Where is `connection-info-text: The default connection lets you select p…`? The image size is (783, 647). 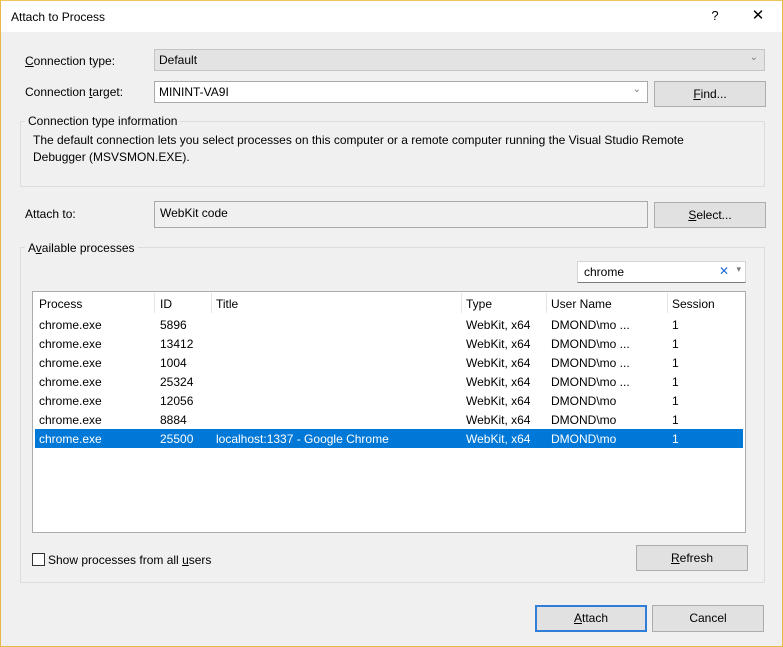
connection-info-text: The default connection lets you select p… is located at coordinates (358, 148).